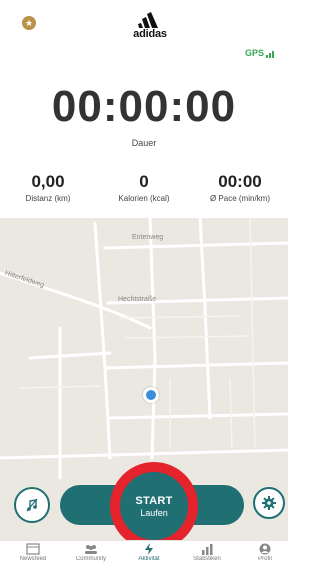 This screenshot has height=567, width=320. Describe the element at coordinates (144, 106) in the screenshot. I see `duration-timer: 00:00:00` at that location.